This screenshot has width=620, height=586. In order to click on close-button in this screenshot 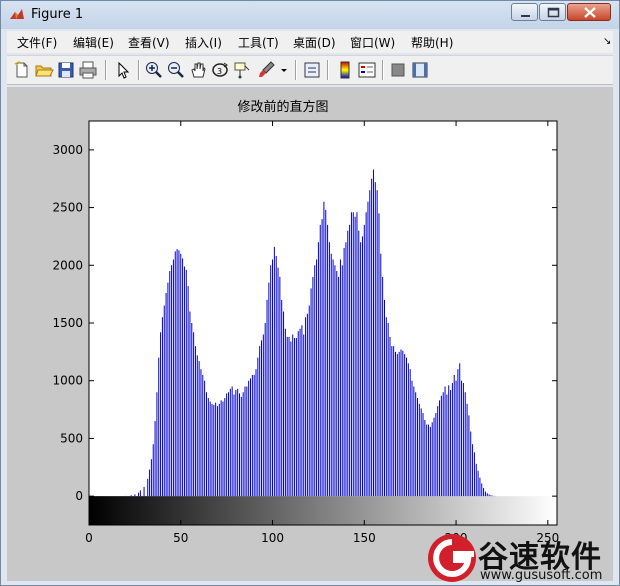, I will do `click(589, 12)`.